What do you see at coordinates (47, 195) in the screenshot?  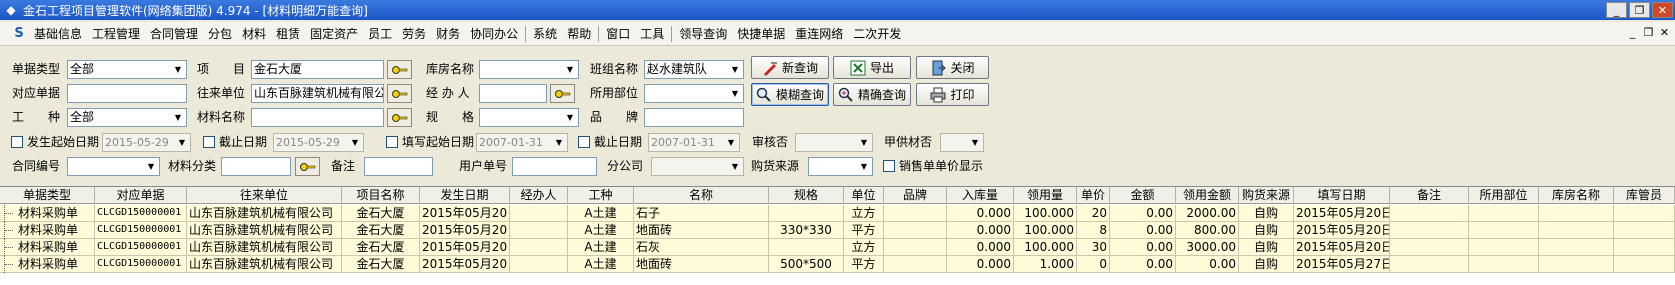 I see `column-header: 单据类型` at bounding box center [47, 195].